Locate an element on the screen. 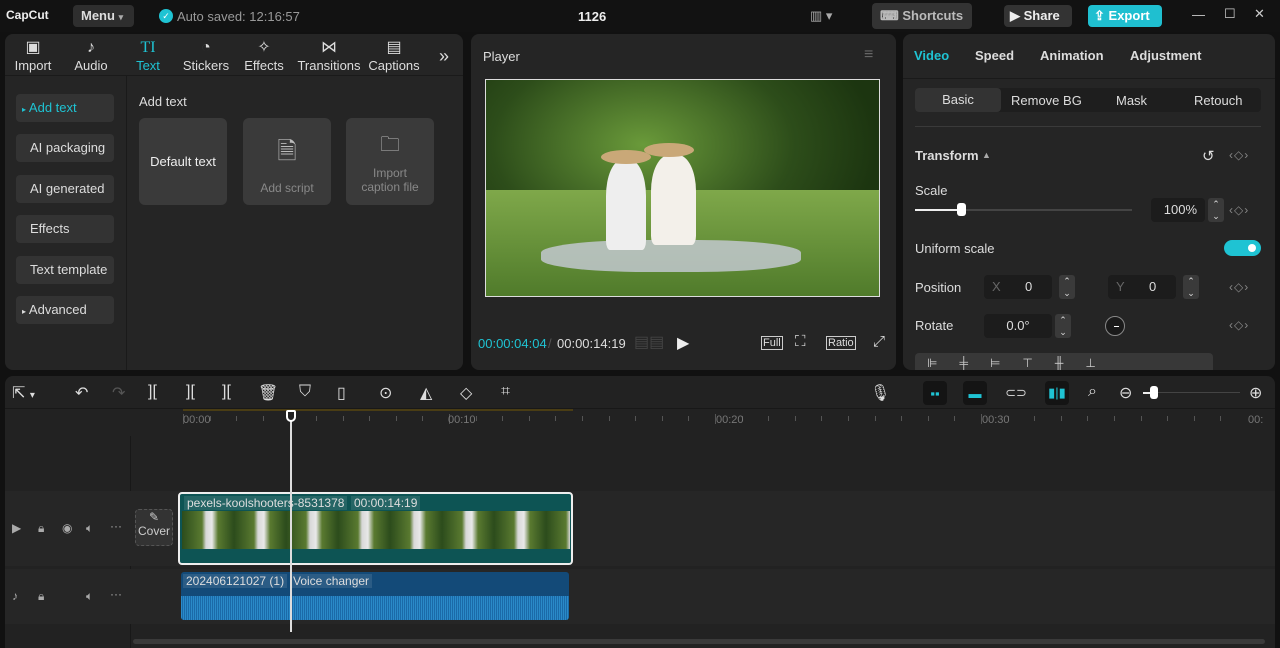  ruler-tick is located at coordinates (263, 418).